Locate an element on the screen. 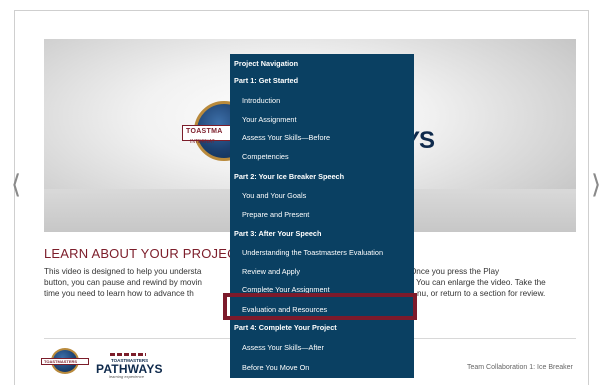 The width and height of the screenshot is (603, 385). project-label: Team Collaboration 1: Ice Breaker is located at coordinates (520, 367).